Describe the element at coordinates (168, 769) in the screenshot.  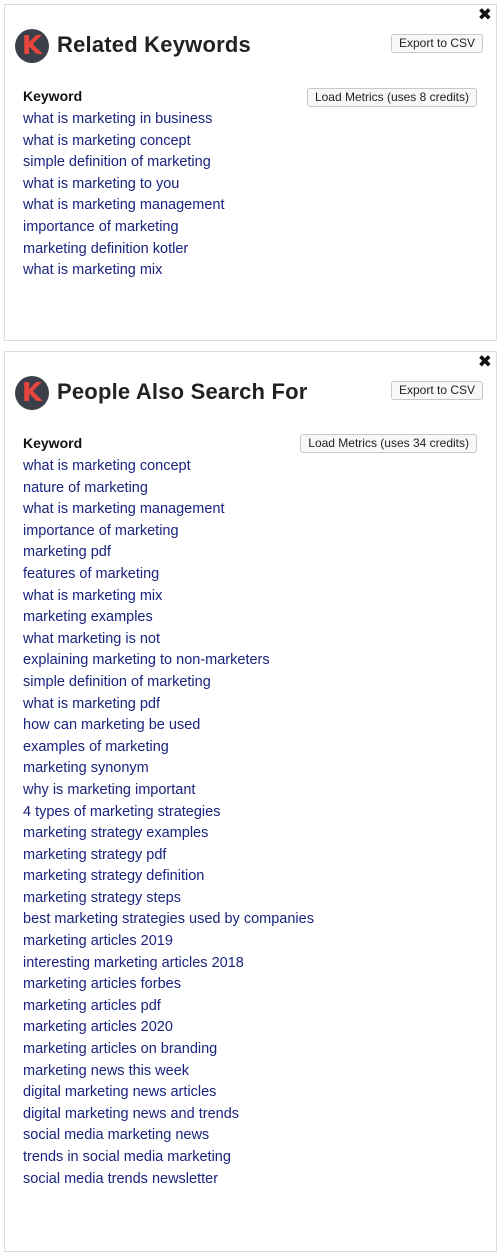
I see `keyword-item: marketing synonym` at that location.